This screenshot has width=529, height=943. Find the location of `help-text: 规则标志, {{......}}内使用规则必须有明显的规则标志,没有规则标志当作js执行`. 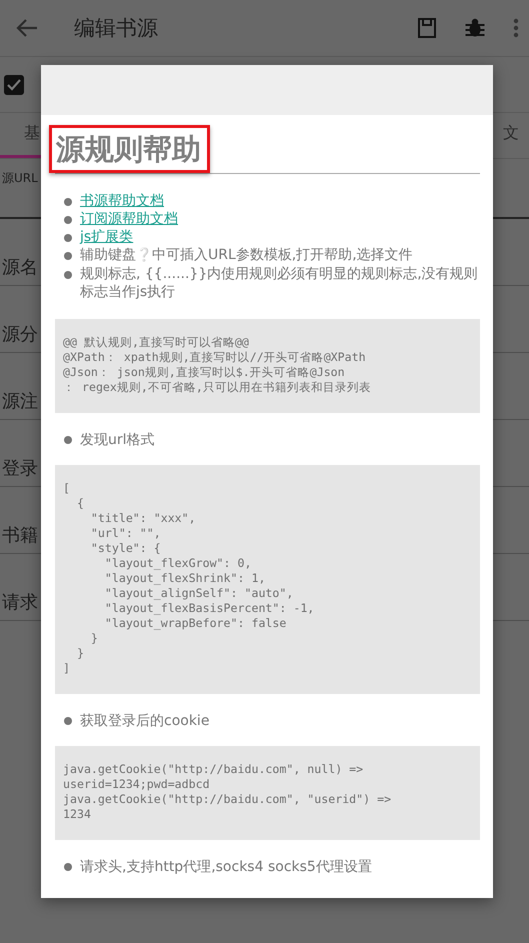

help-text: 规则标志, {{......}}内使用规则必须有明显的规则标志,没有规则标志当作js执行 is located at coordinates (279, 283).